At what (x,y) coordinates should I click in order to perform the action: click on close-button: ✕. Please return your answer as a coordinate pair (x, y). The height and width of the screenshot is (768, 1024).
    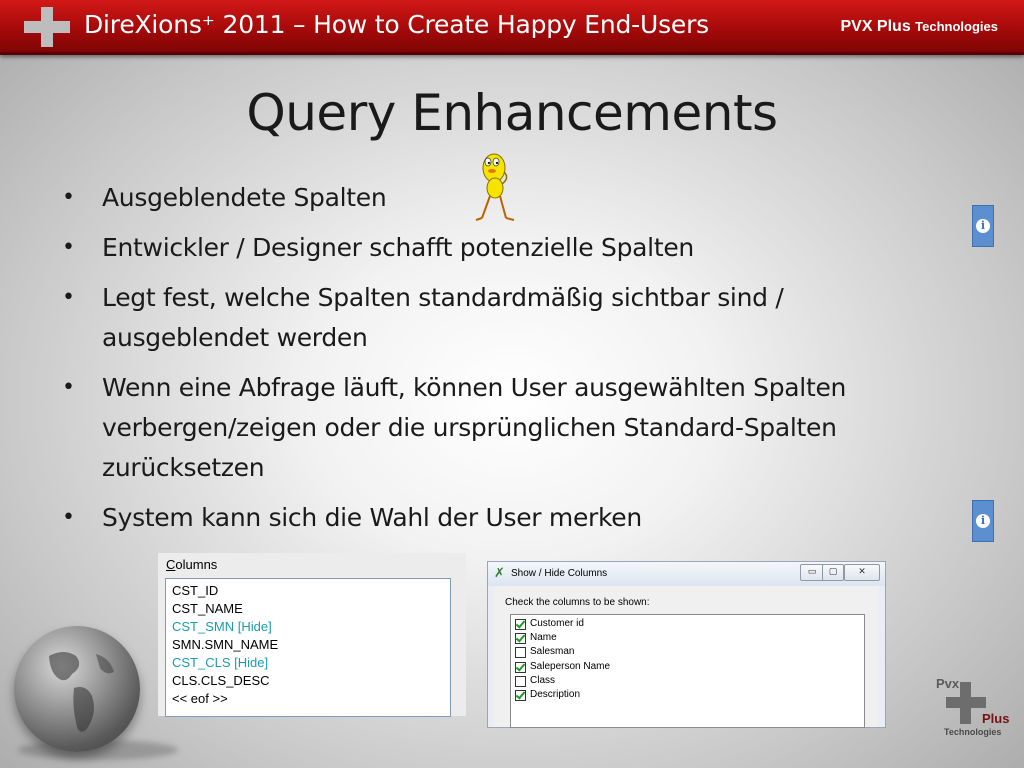
    Looking at the image, I should click on (862, 572).